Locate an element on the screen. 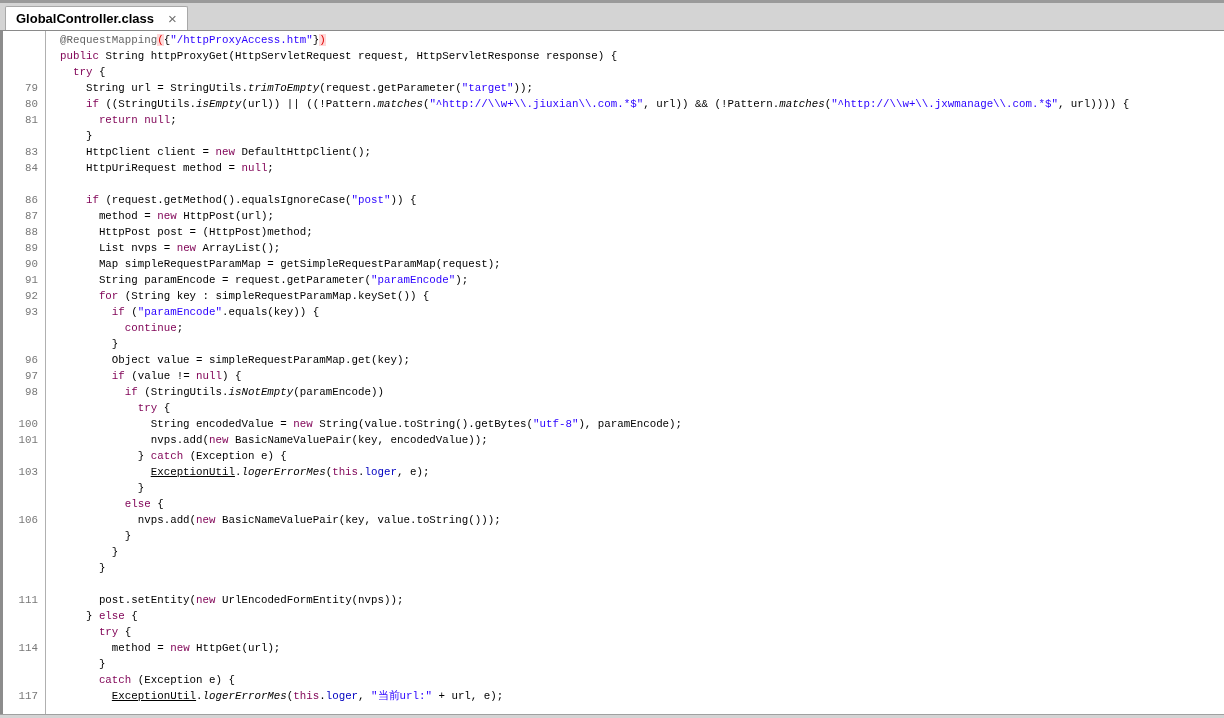 This screenshot has width=1224, height=718. line-number: 86 is located at coordinates (31, 200).